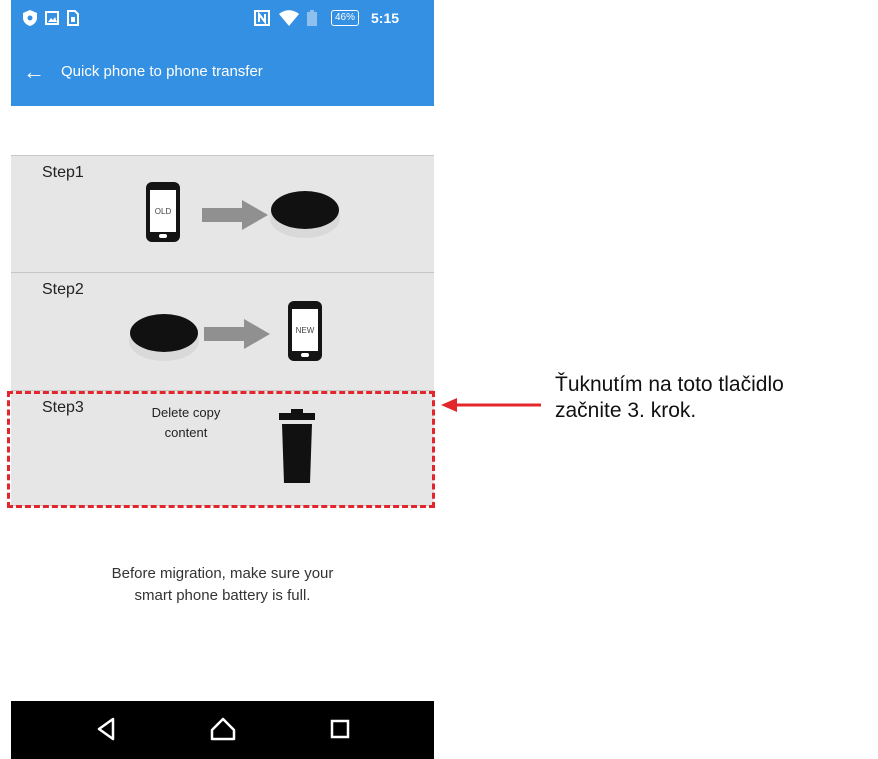  Describe the element at coordinates (340, 729) in the screenshot. I see `recents-icon` at that location.